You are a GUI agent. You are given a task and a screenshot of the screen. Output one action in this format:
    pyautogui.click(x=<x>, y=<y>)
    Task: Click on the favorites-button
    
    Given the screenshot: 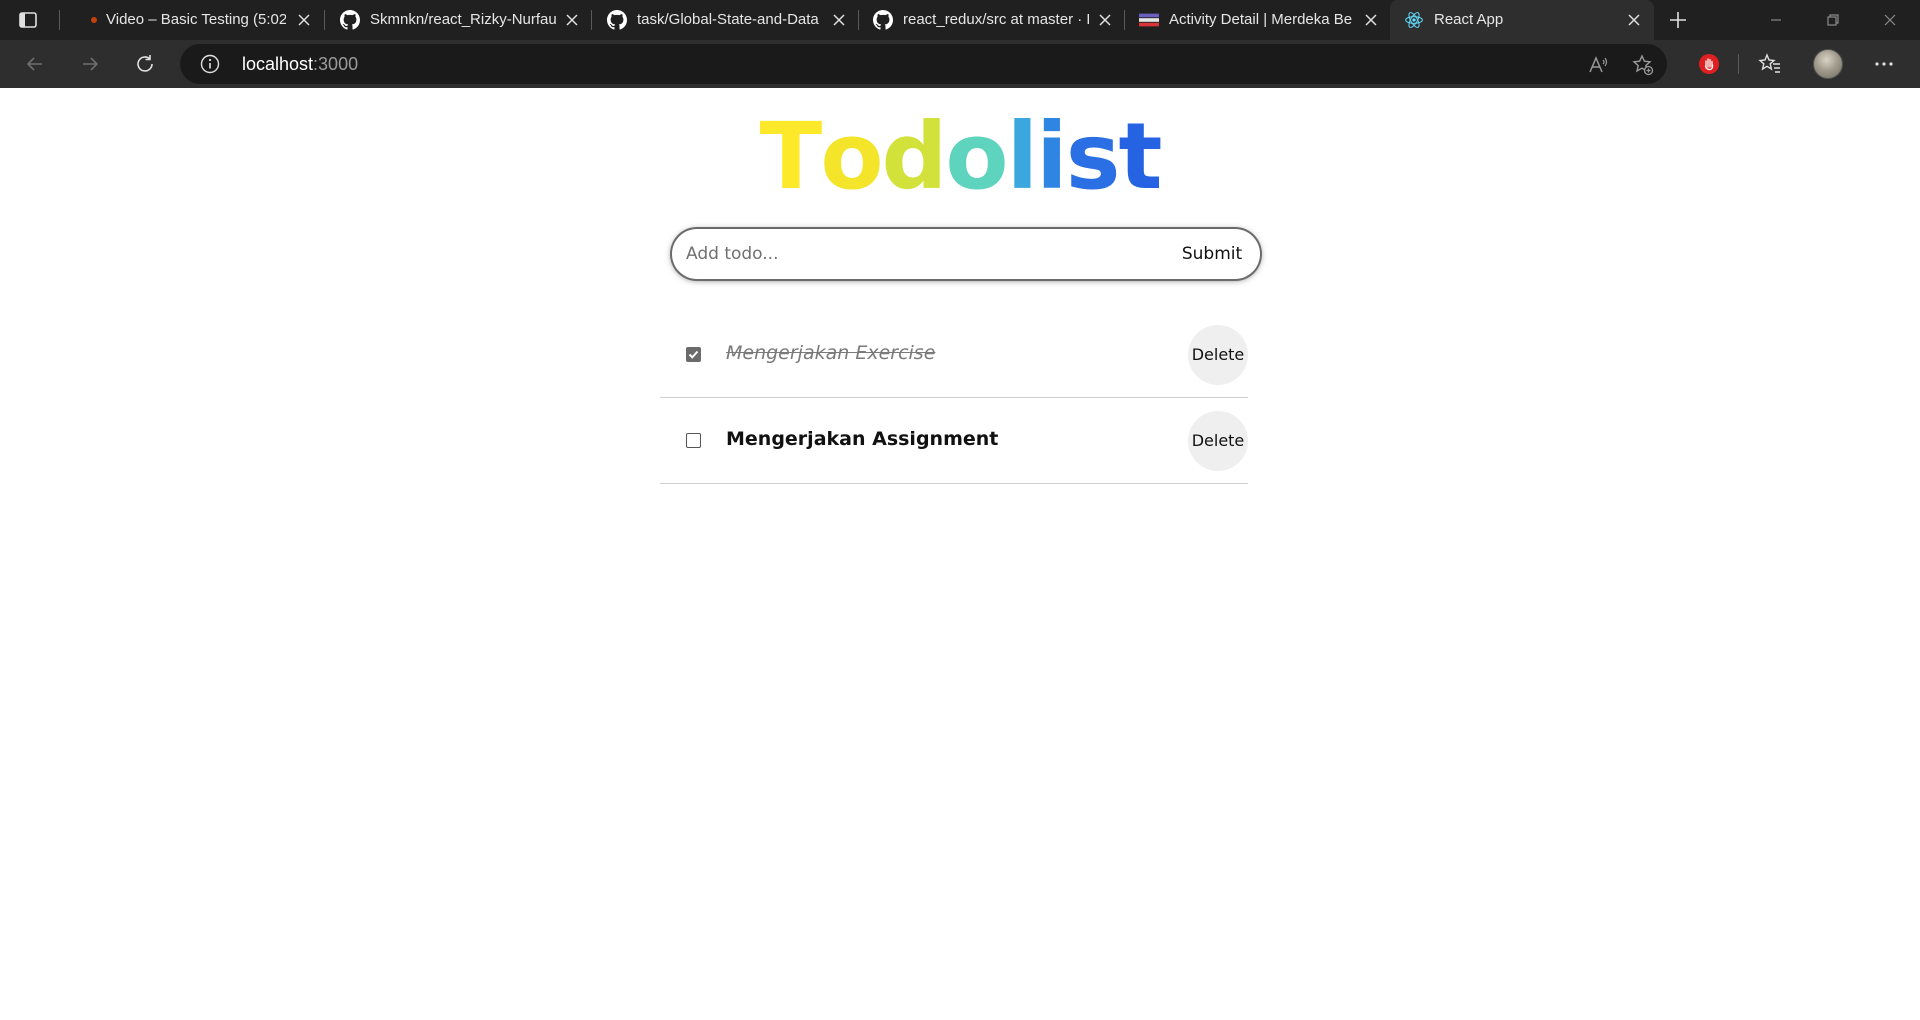 What is the action you would take?
    pyautogui.click(x=1770, y=64)
    